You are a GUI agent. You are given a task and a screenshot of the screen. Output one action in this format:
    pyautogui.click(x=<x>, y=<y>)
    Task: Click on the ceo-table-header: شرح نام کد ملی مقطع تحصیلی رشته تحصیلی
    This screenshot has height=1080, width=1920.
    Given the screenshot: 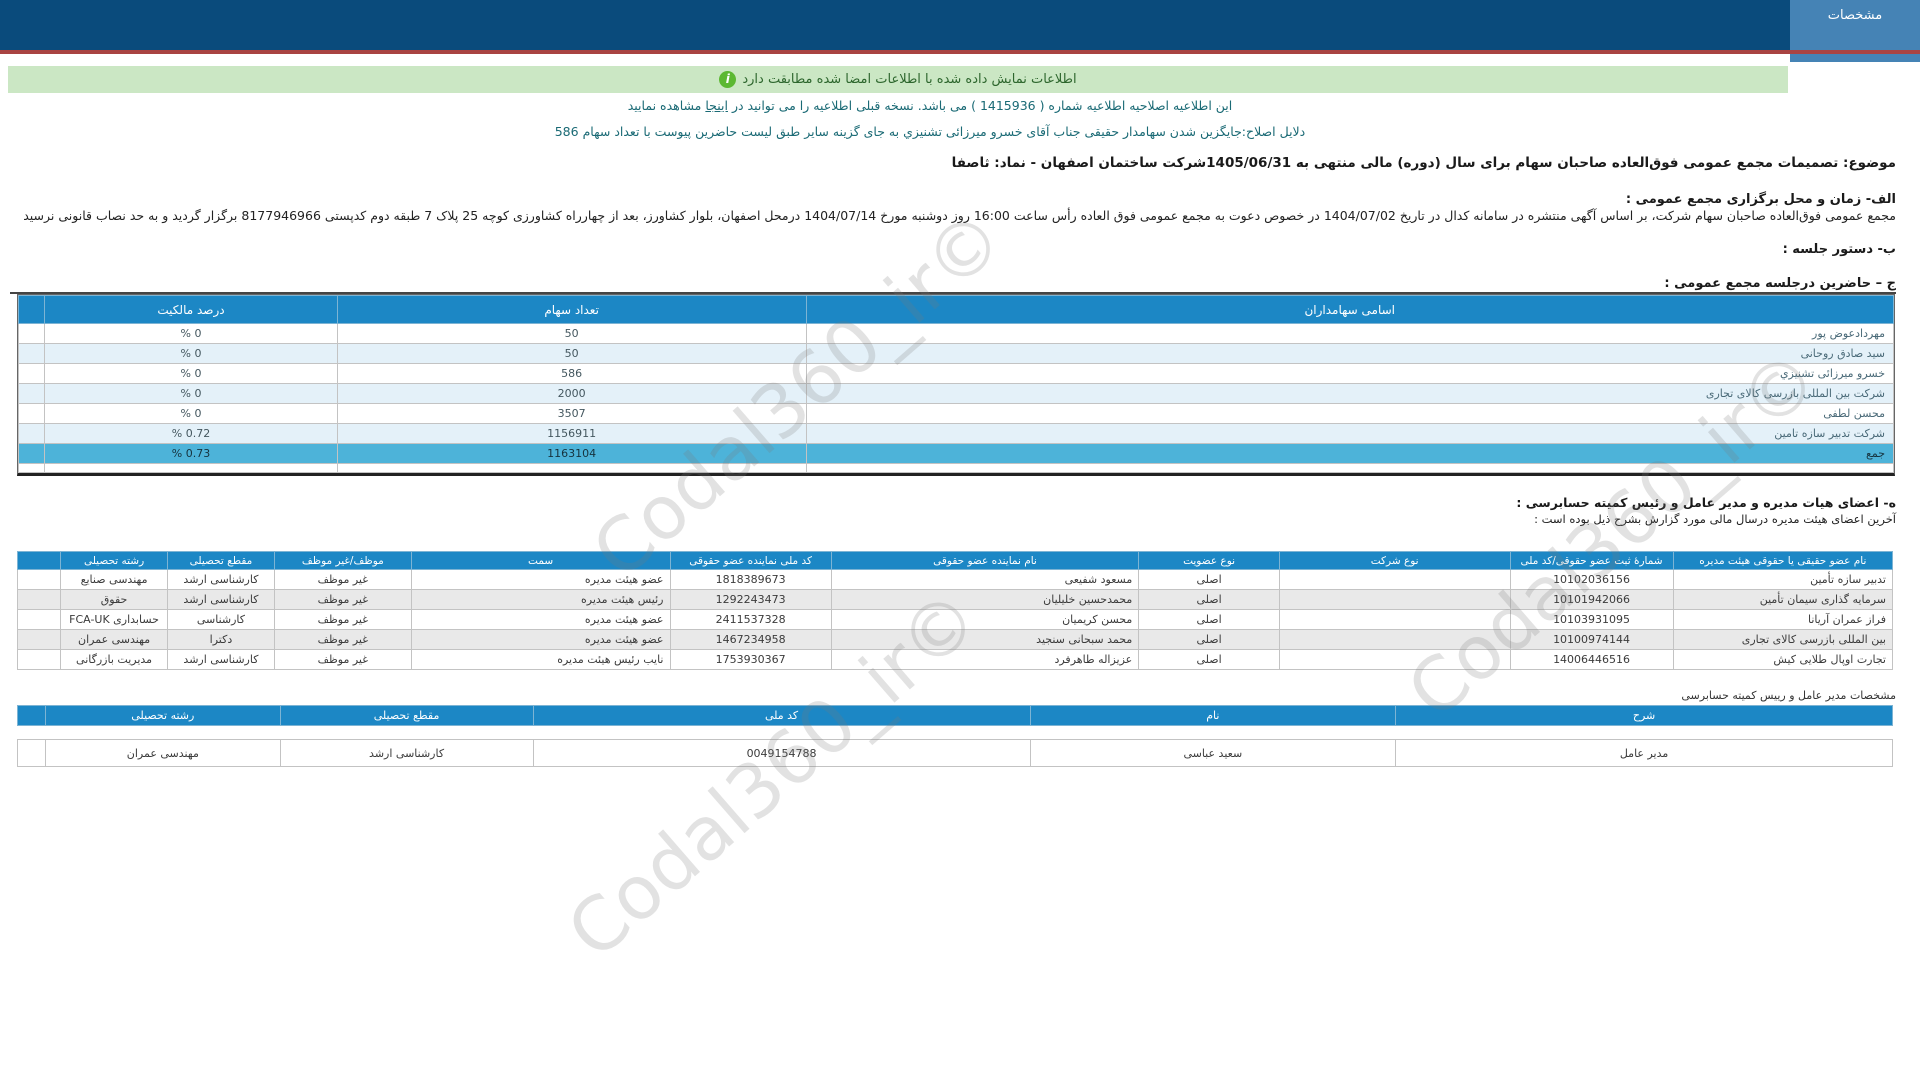 What is the action you would take?
    pyautogui.click(x=954, y=715)
    